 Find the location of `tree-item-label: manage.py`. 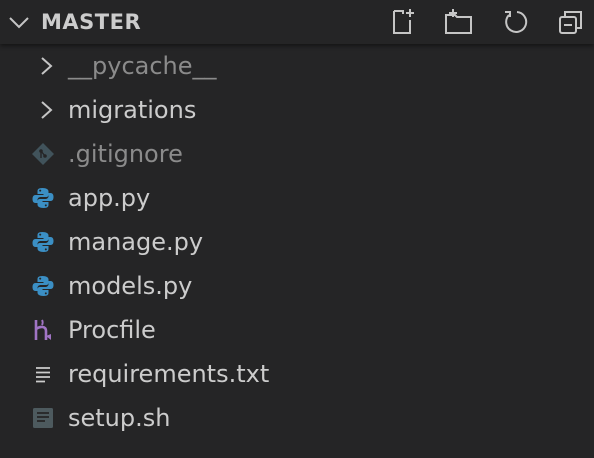

tree-item-label: manage.py is located at coordinates (136, 242).